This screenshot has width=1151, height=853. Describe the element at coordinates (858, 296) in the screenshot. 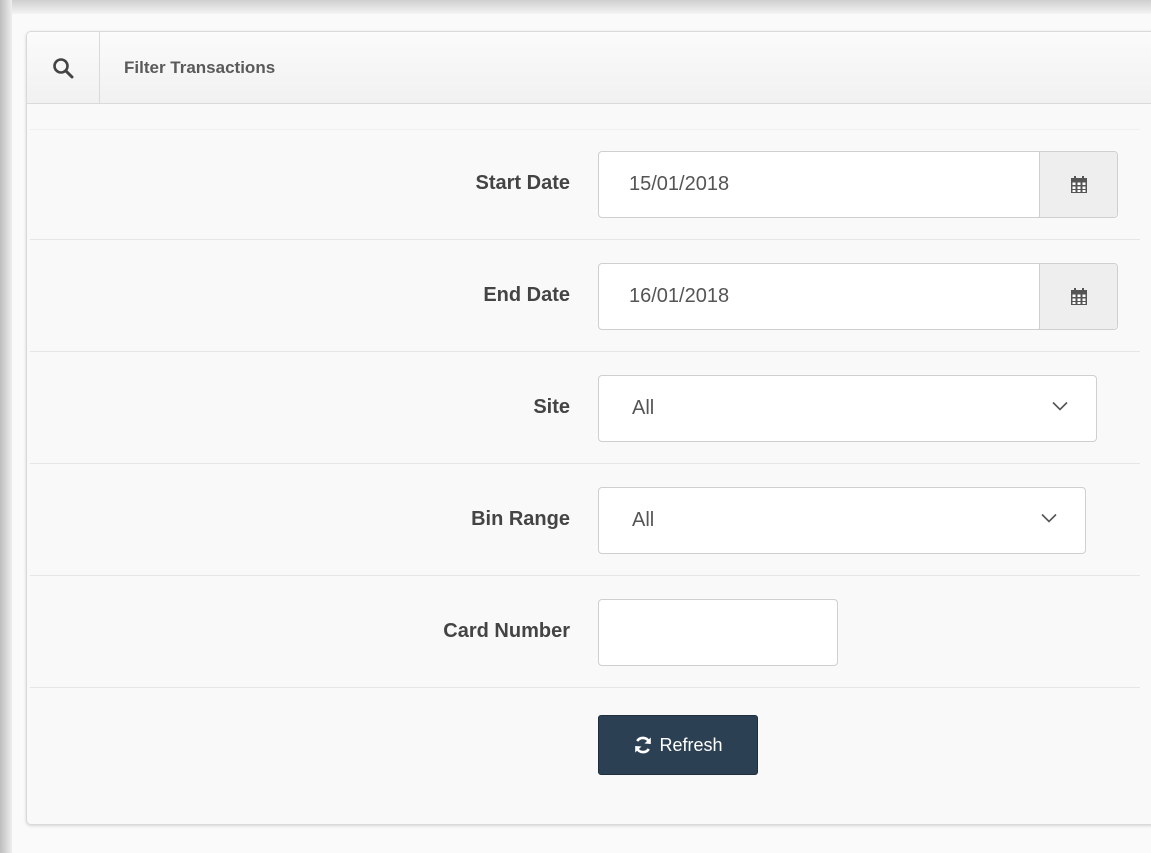

I see `end-date-field: 16/01/2018` at that location.